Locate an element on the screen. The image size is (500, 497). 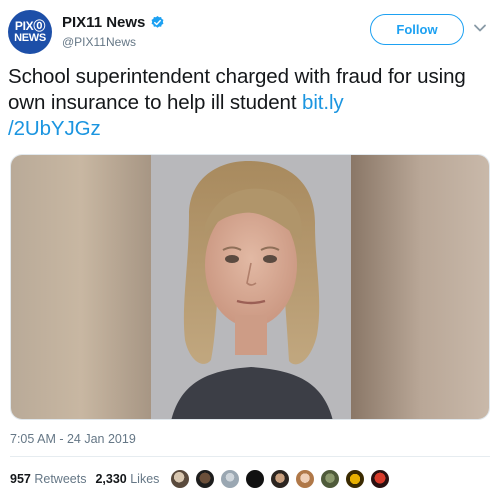
logo-line2: NEWS is located at coordinates (30, 38).